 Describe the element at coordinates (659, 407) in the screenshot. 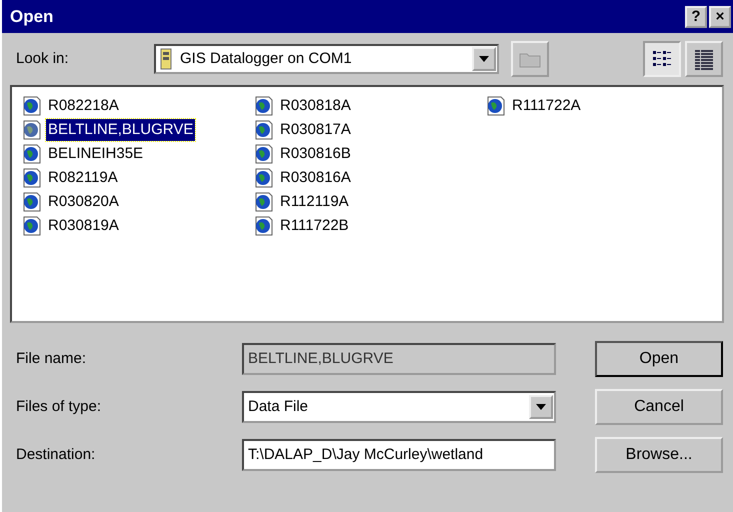

I see `cancel-button: Cancel` at that location.